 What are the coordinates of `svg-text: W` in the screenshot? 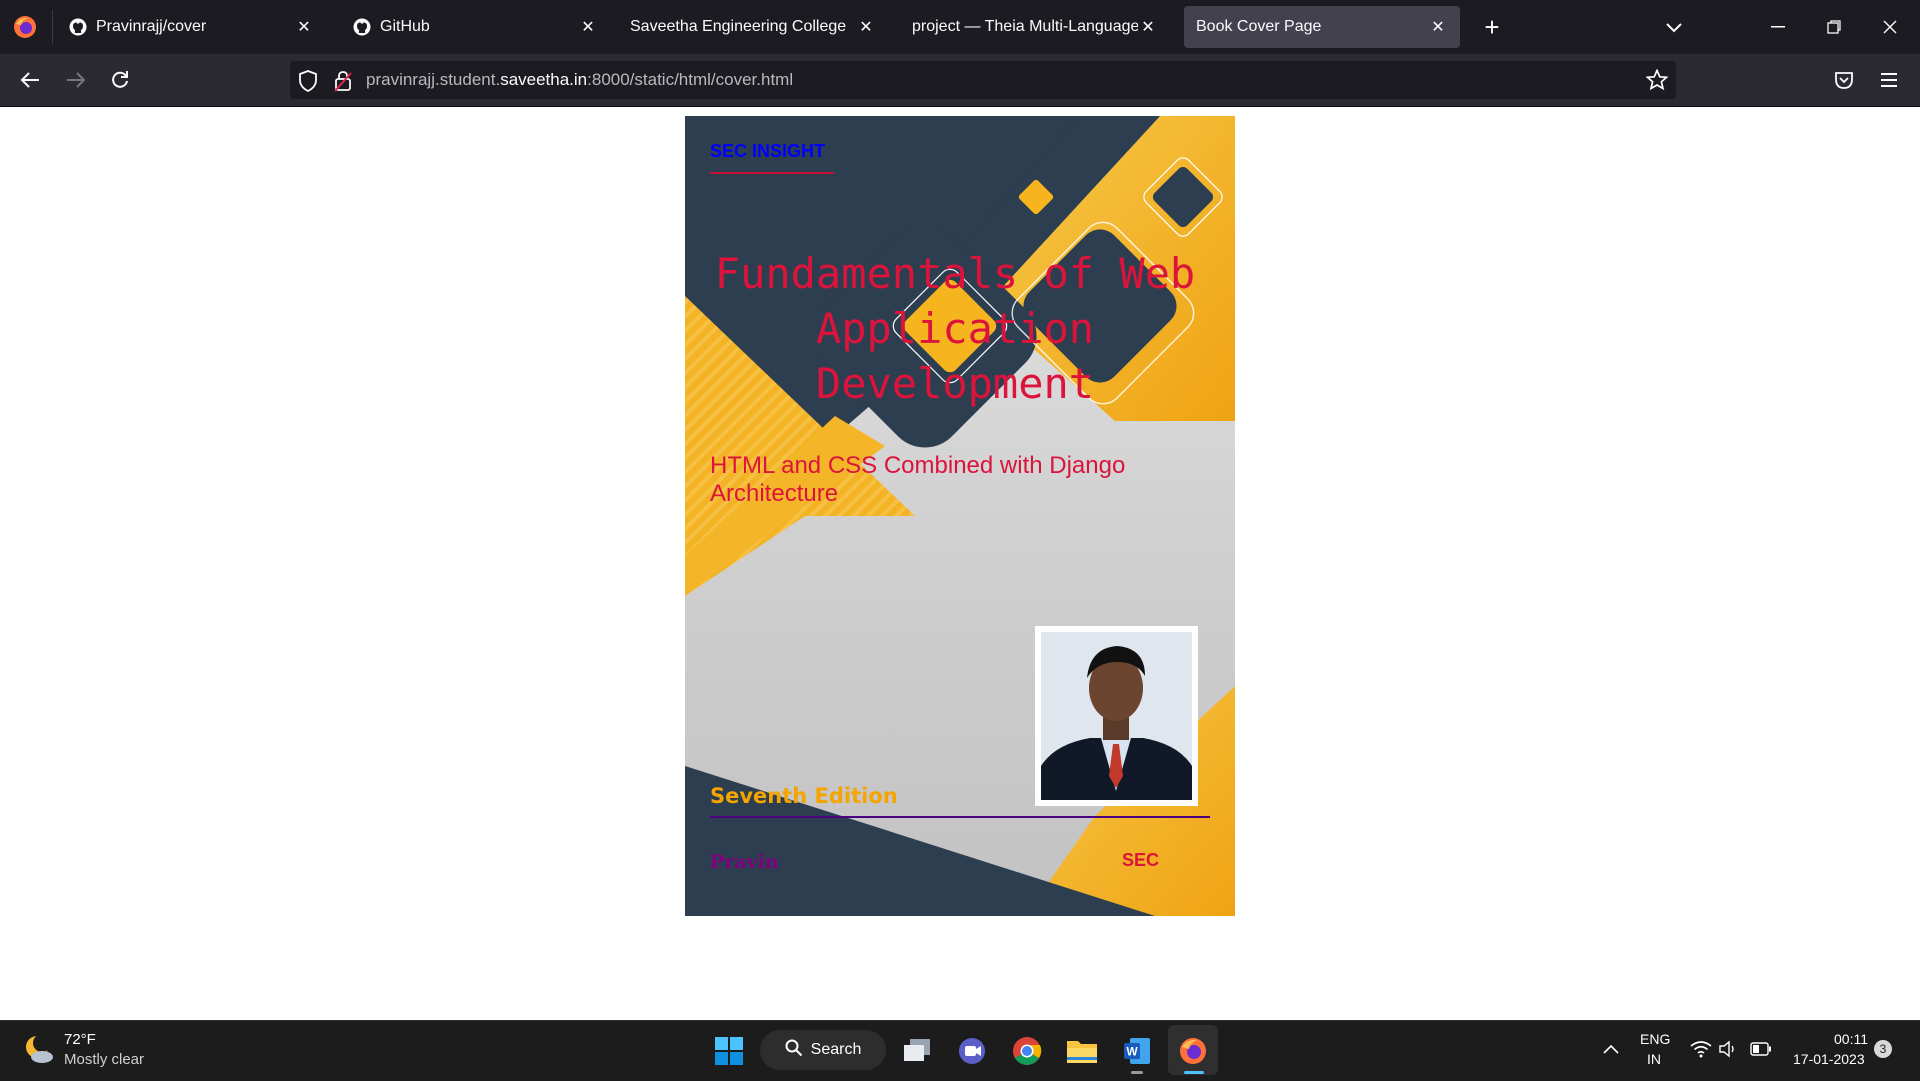 It's located at (1132, 1052).